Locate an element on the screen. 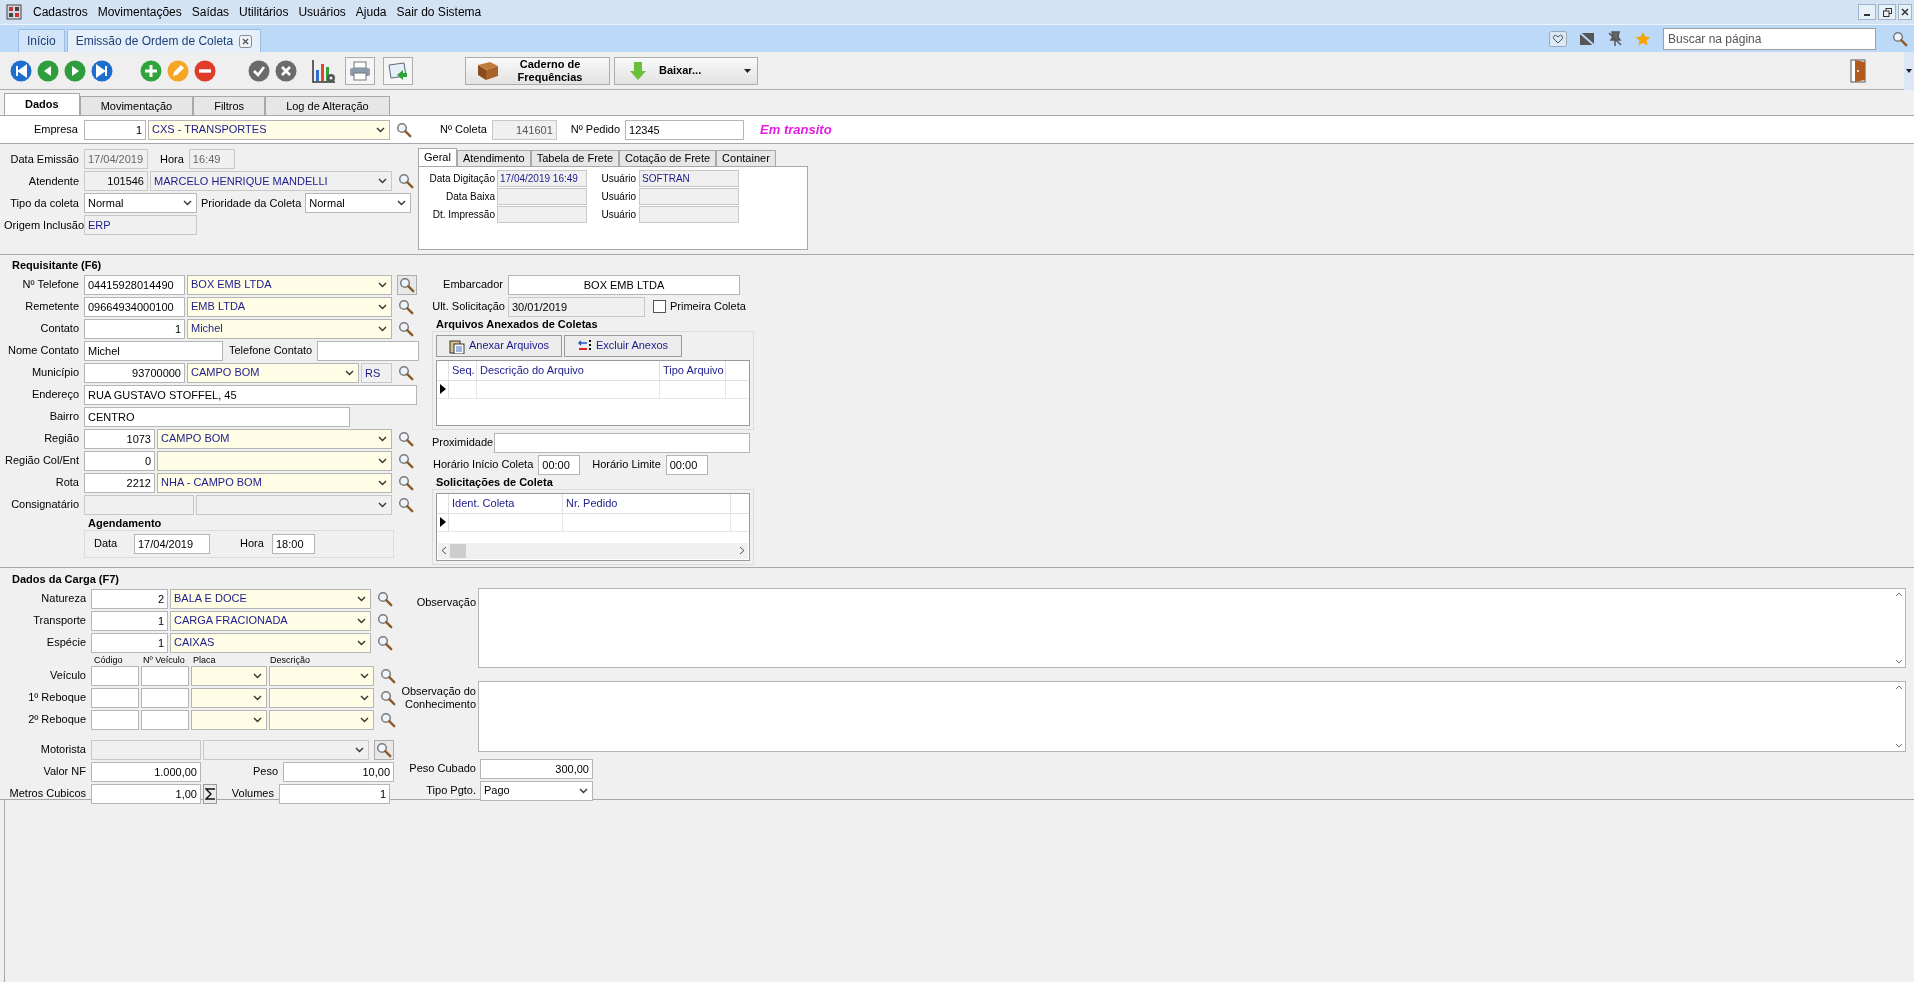 The width and height of the screenshot is (1914, 982). column-header: Seq. is located at coordinates (463, 370).